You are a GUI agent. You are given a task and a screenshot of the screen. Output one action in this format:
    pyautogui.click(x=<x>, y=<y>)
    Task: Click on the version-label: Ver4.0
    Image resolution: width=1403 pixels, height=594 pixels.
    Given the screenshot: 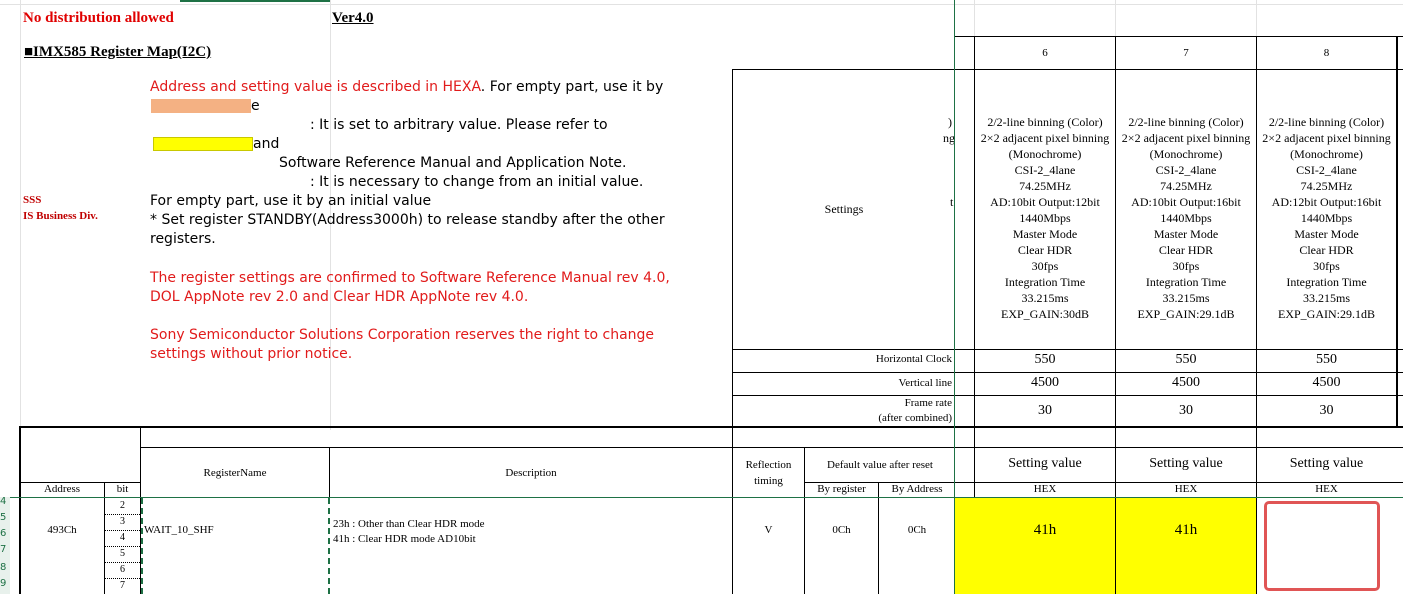 What is the action you would take?
    pyautogui.click(x=353, y=18)
    